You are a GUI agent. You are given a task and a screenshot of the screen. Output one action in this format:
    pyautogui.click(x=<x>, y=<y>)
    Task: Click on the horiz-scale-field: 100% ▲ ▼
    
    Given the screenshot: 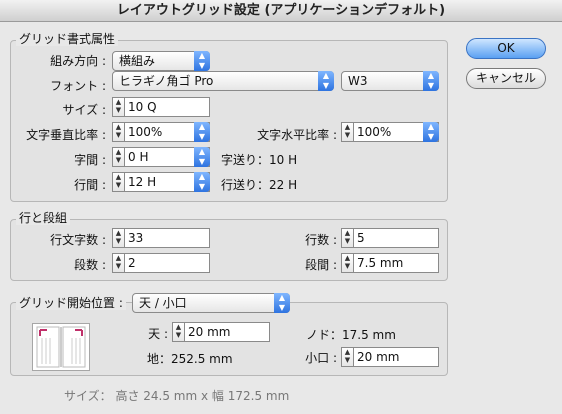 What is the action you would take?
    pyautogui.click(x=396, y=132)
    